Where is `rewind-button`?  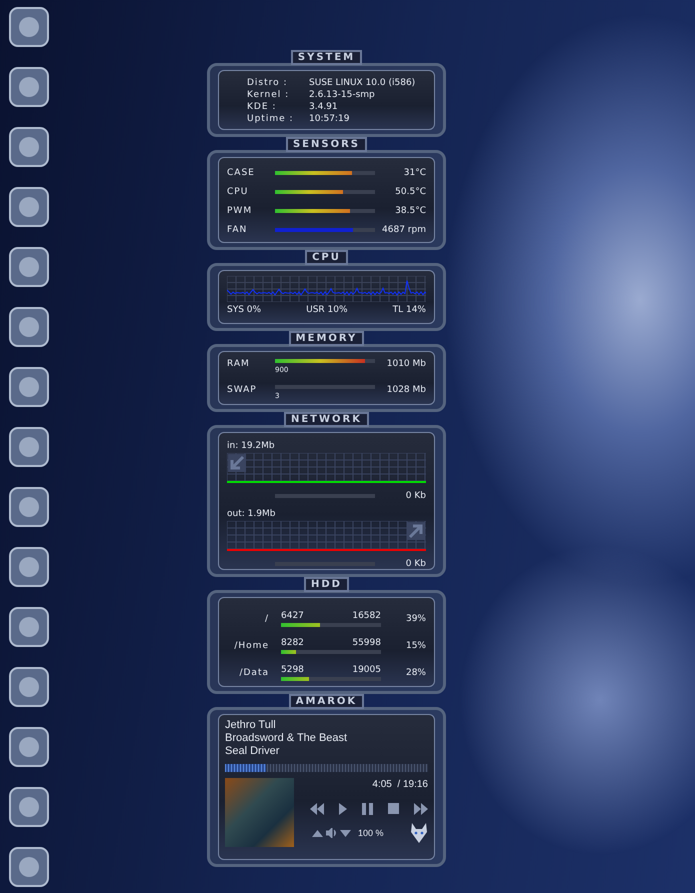
rewind-button is located at coordinates (317, 809).